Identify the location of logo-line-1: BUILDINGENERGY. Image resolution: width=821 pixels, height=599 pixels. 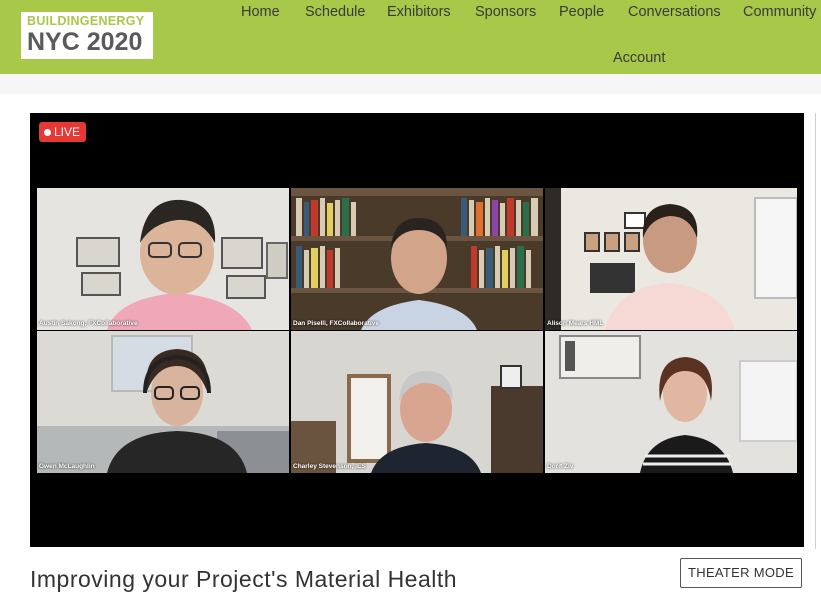
(86, 21).